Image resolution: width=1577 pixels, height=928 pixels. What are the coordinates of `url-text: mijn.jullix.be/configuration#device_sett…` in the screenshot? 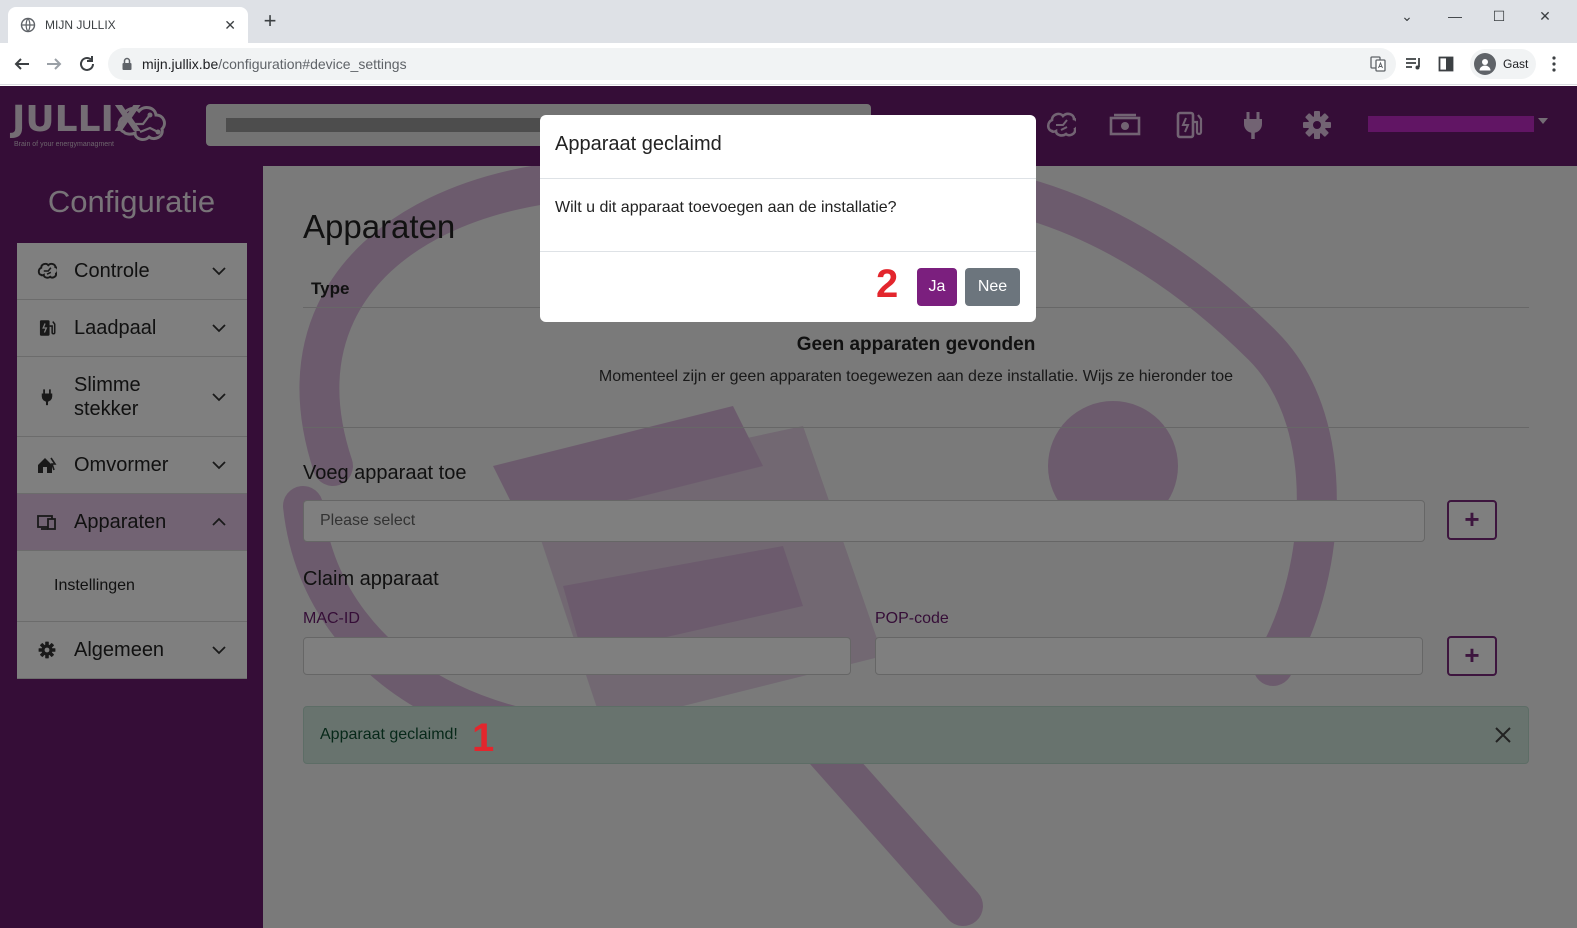 It's located at (274, 64).